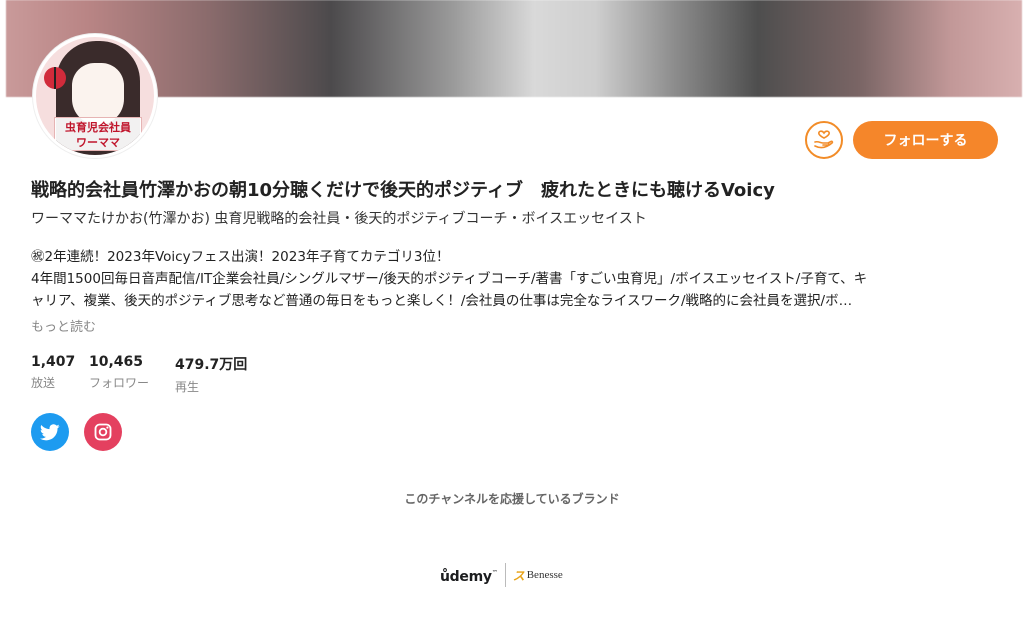 The image size is (1024, 632). What do you see at coordinates (98, 127) in the screenshot?
I see `avatar-tag-line1: 虫育児会社員` at bounding box center [98, 127].